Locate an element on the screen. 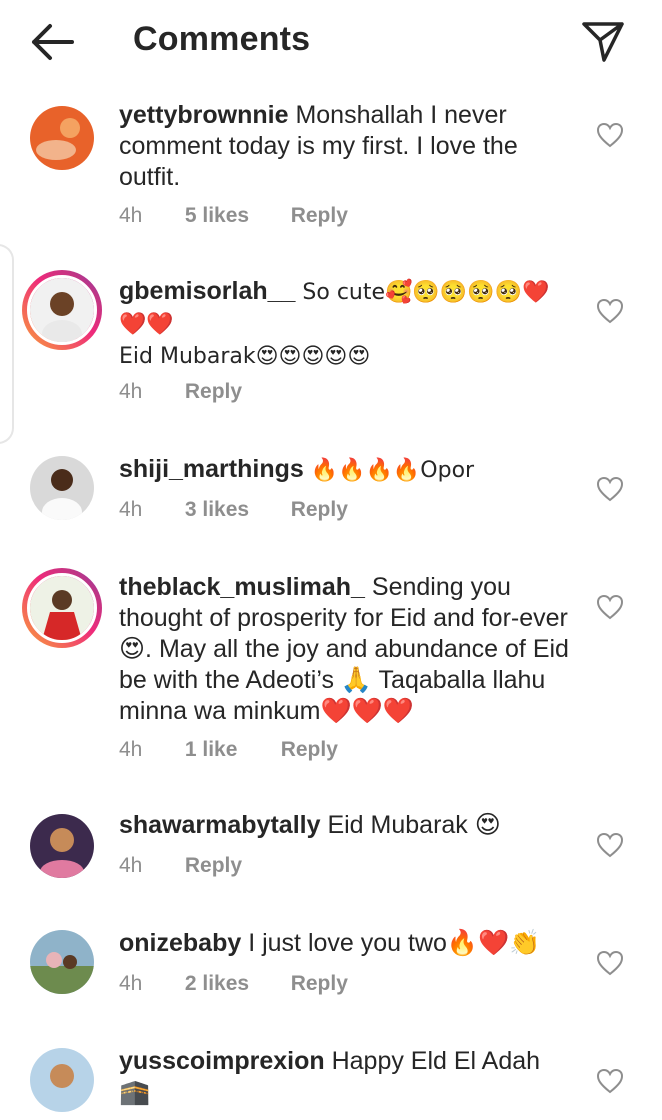 This screenshot has width=662, height=1120. header-bar: Comments is located at coordinates (331, 43).